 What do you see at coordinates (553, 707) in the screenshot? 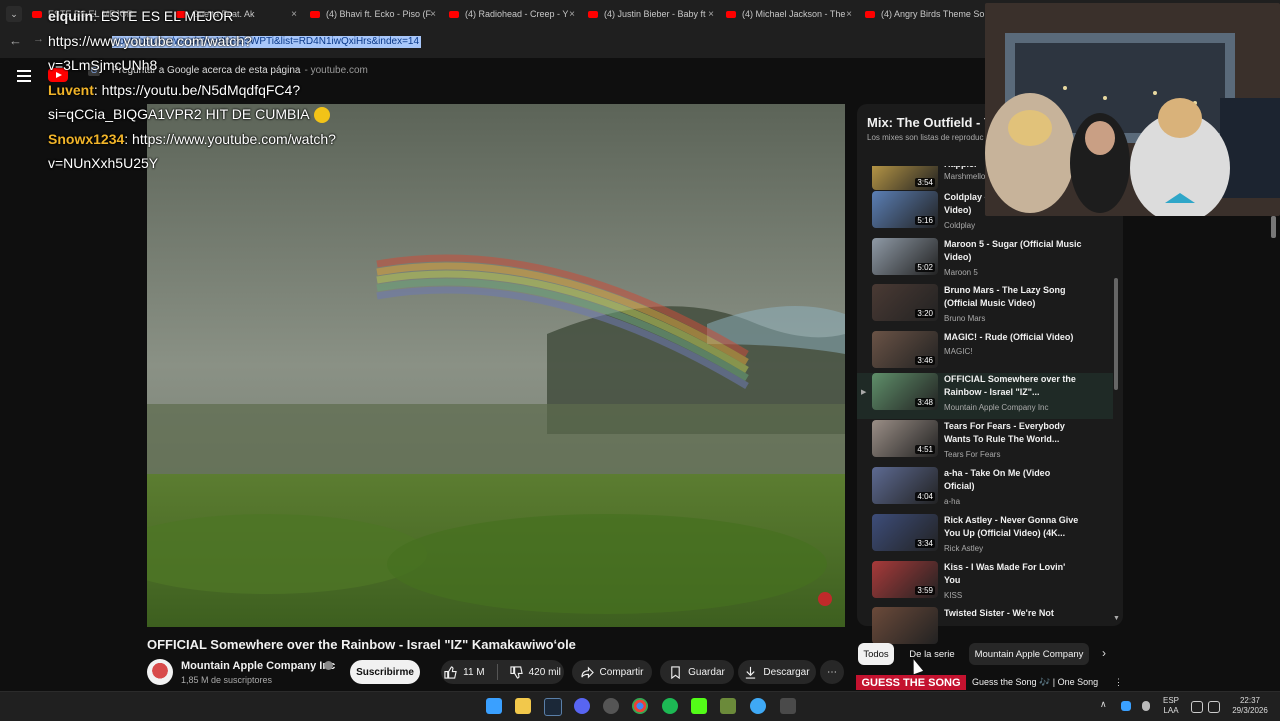
I see `steam-icon` at bounding box center [553, 707].